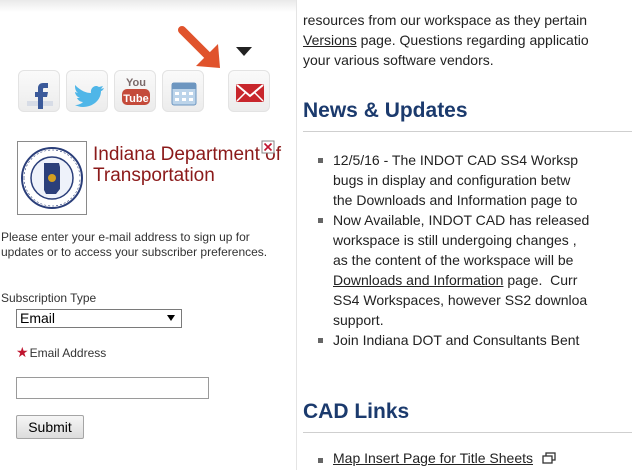 This screenshot has width=632, height=470. What do you see at coordinates (135, 91) in the screenshot?
I see `youtube-icon: You Tube` at bounding box center [135, 91].